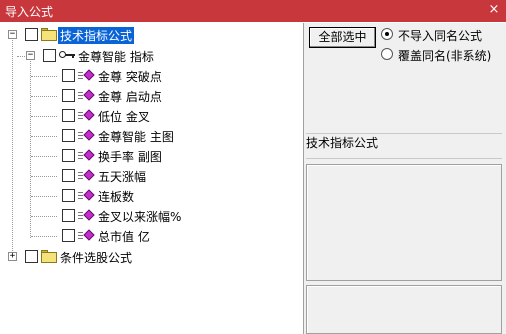  Describe the element at coordinates (122, 176) in the screenshot. I see `tree-item-label: 五天涨幅` at that location.